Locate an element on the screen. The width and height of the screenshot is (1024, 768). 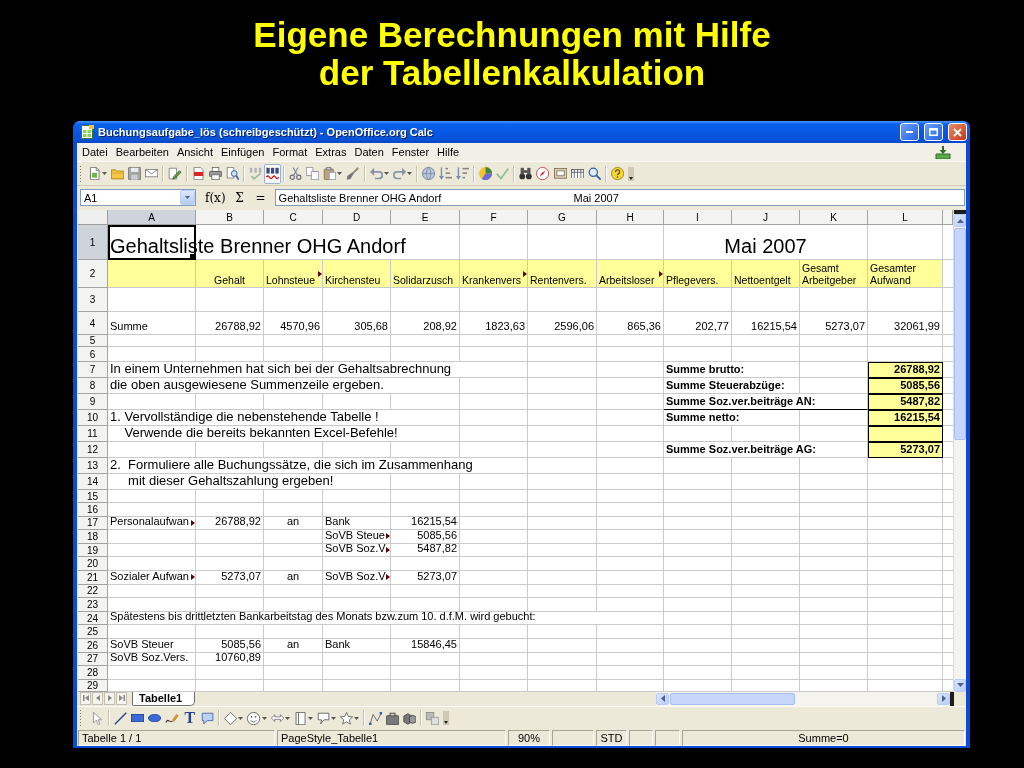
column-header: G is located at coordinates (562, 217).